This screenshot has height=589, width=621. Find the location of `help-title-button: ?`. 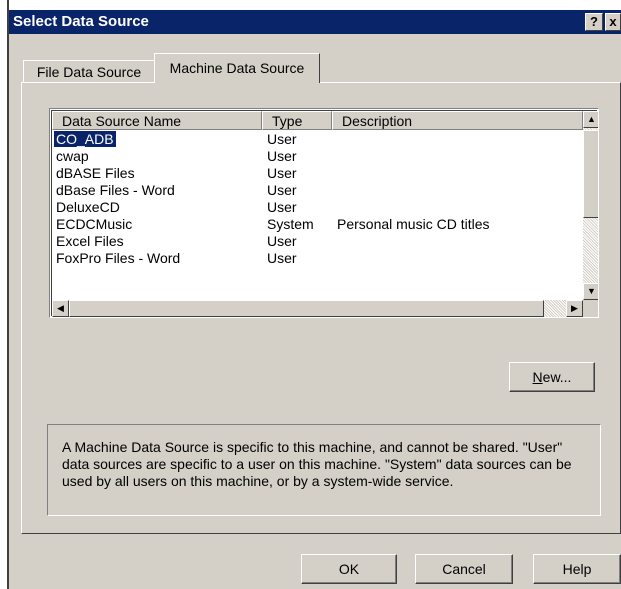

help-title-button: ? is located at coordinates (594, 22).